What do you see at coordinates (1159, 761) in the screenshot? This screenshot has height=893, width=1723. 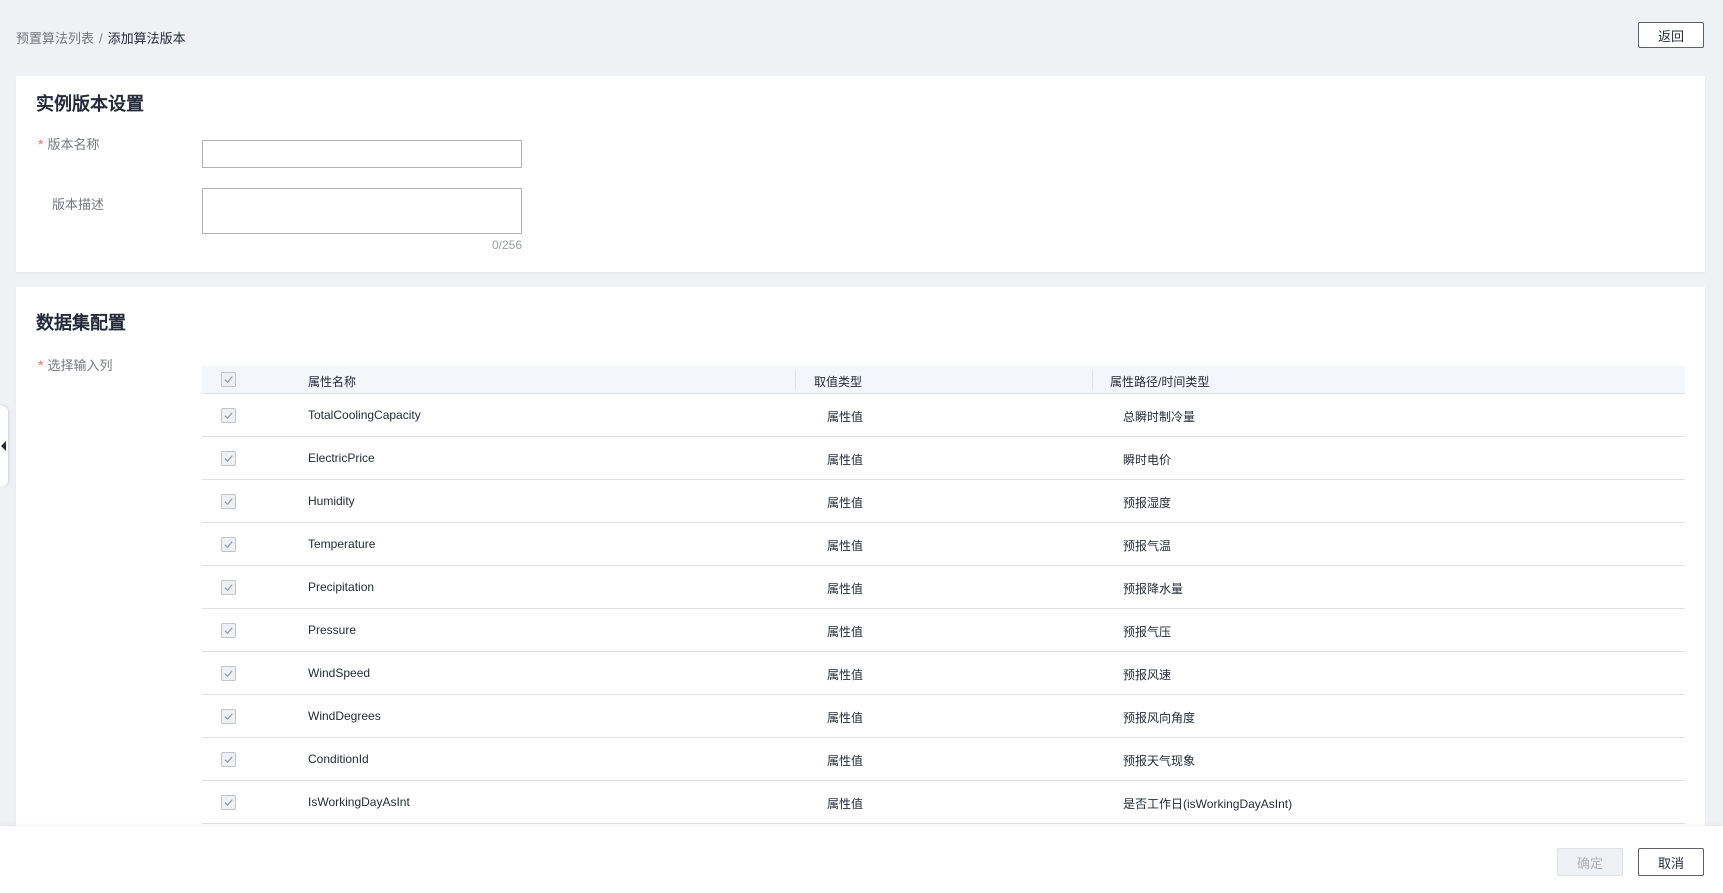 I see `row-attr-path: 预报天气现象` at bounding box center [1159, 761].